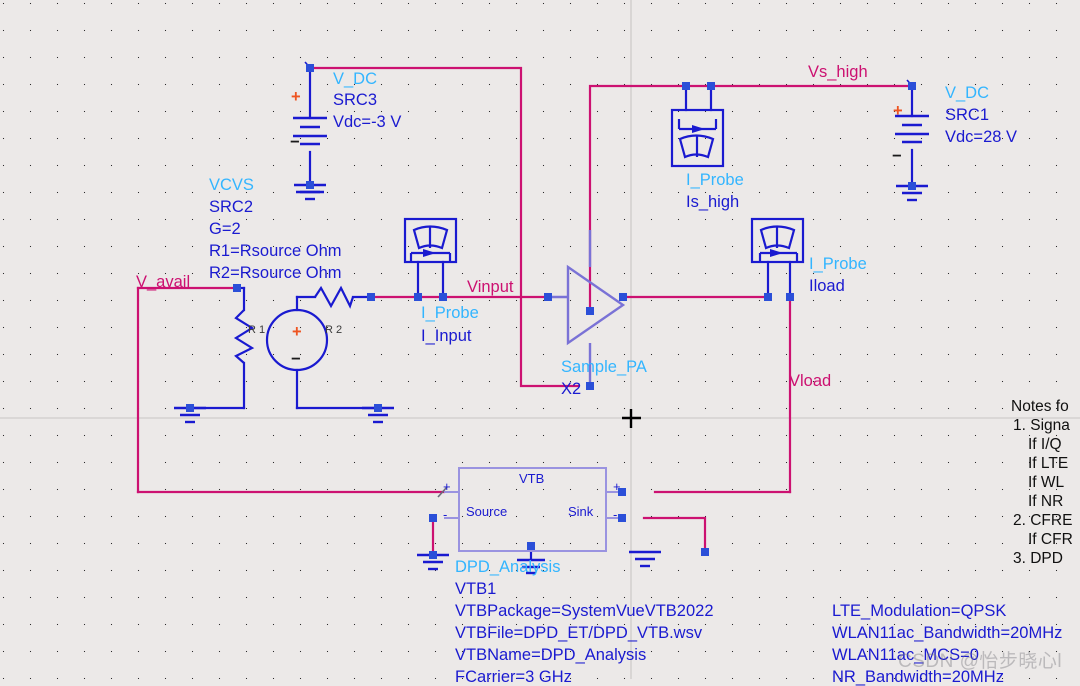 This screenshot has width=1080, height=686. What do you see at coordinates (334, 297) in the screenshot?
I see `resistor-r2-symbol` at bounding box center [334, 297].